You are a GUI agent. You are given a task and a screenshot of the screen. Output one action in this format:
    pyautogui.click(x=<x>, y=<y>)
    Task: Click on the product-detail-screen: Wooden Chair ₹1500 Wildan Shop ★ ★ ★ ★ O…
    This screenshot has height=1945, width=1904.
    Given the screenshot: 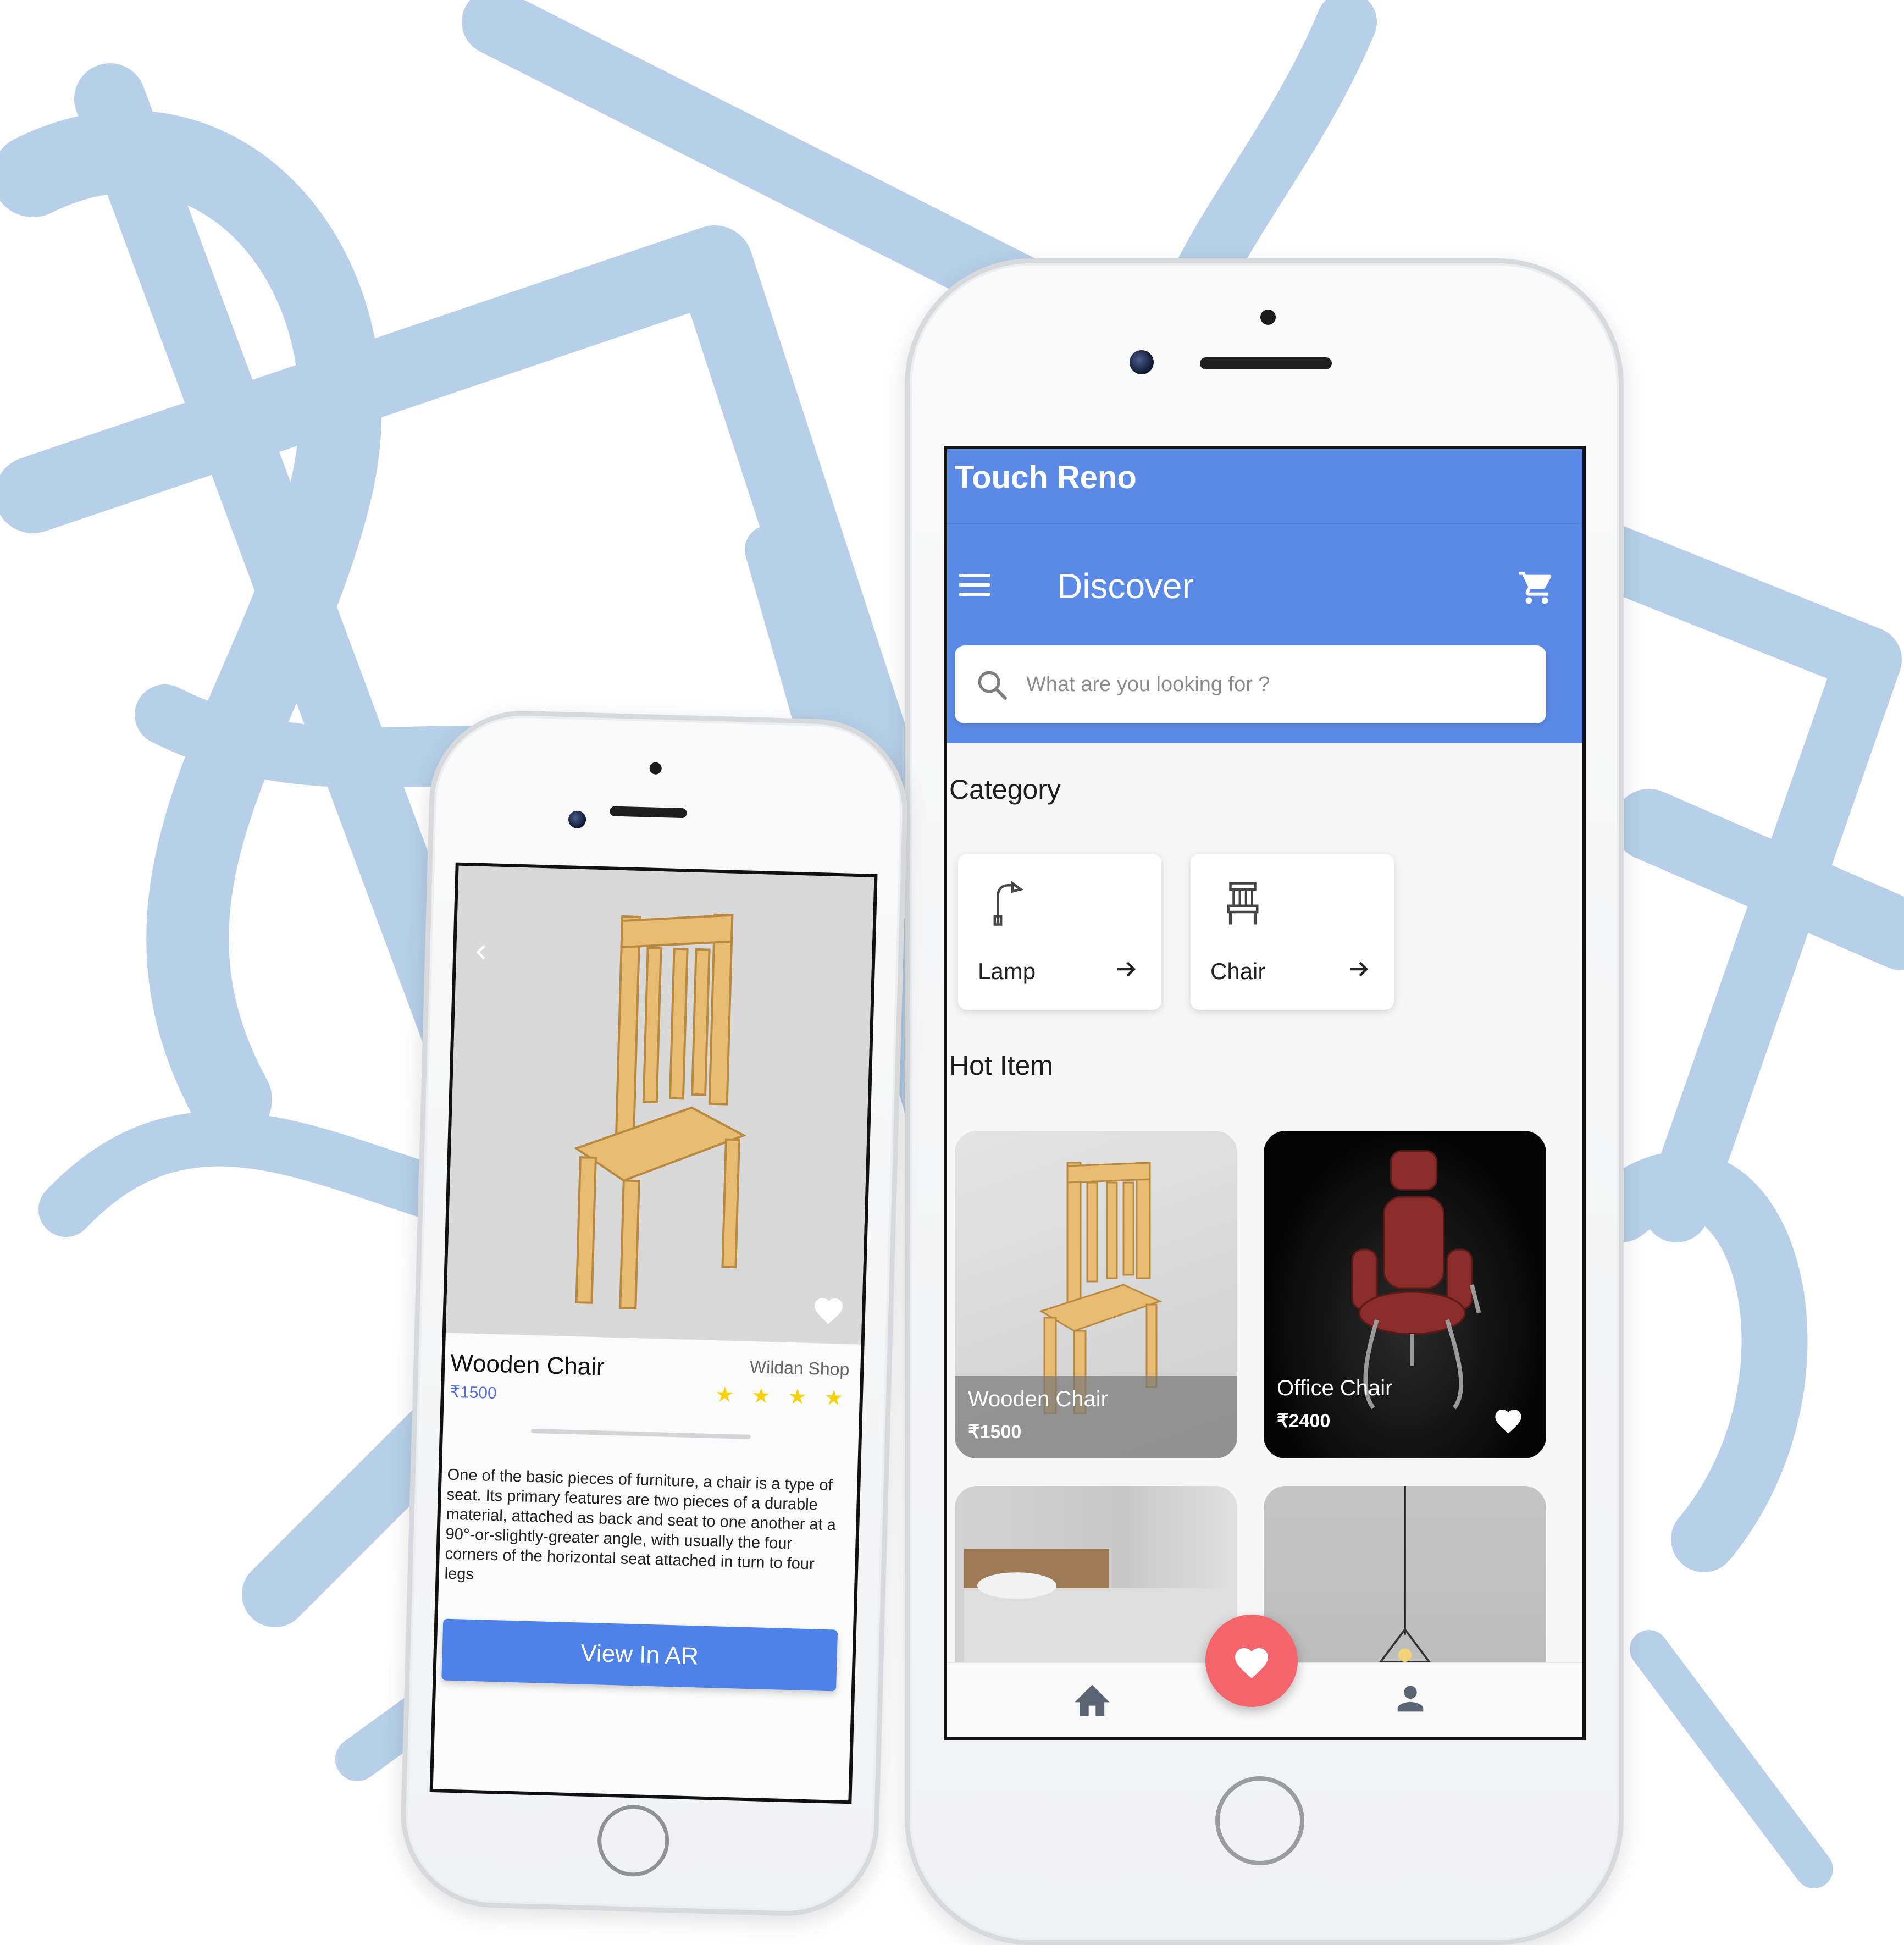 What is the action you would take?
    pyautogui.click(x=653, y=1333)
    